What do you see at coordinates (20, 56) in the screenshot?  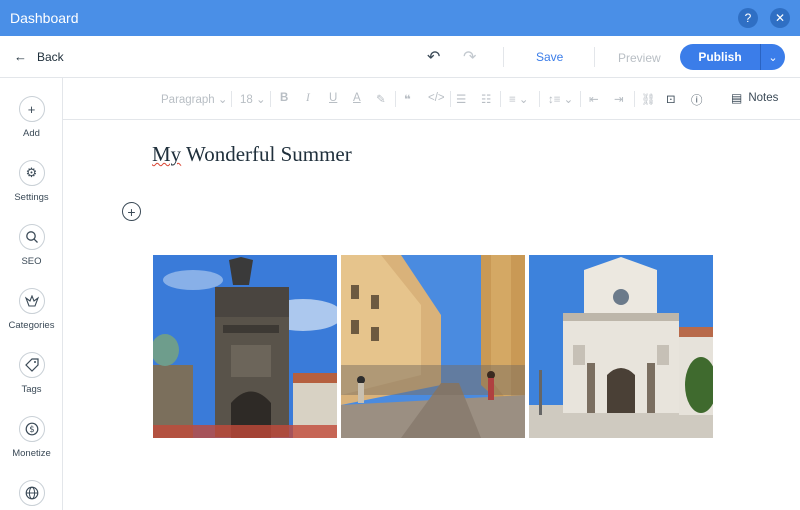 I see `arrow-left-icon: ←` at bounding box center [20, 56].